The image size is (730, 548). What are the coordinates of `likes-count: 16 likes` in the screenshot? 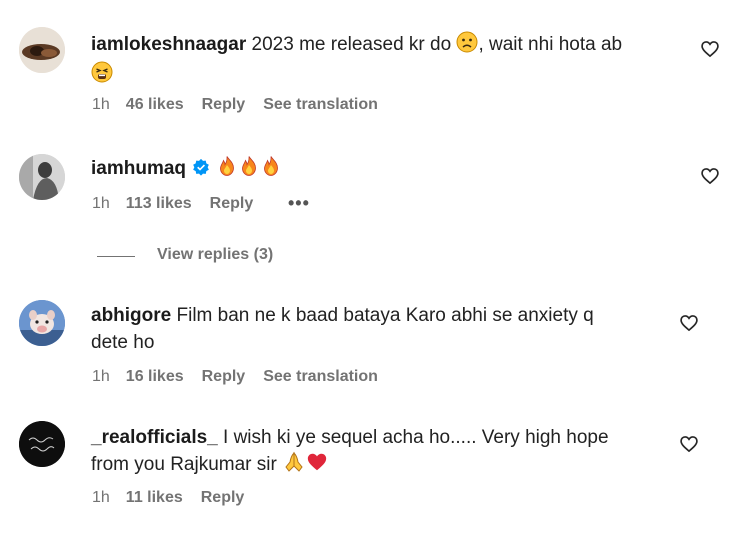 It's located at (155, 376).